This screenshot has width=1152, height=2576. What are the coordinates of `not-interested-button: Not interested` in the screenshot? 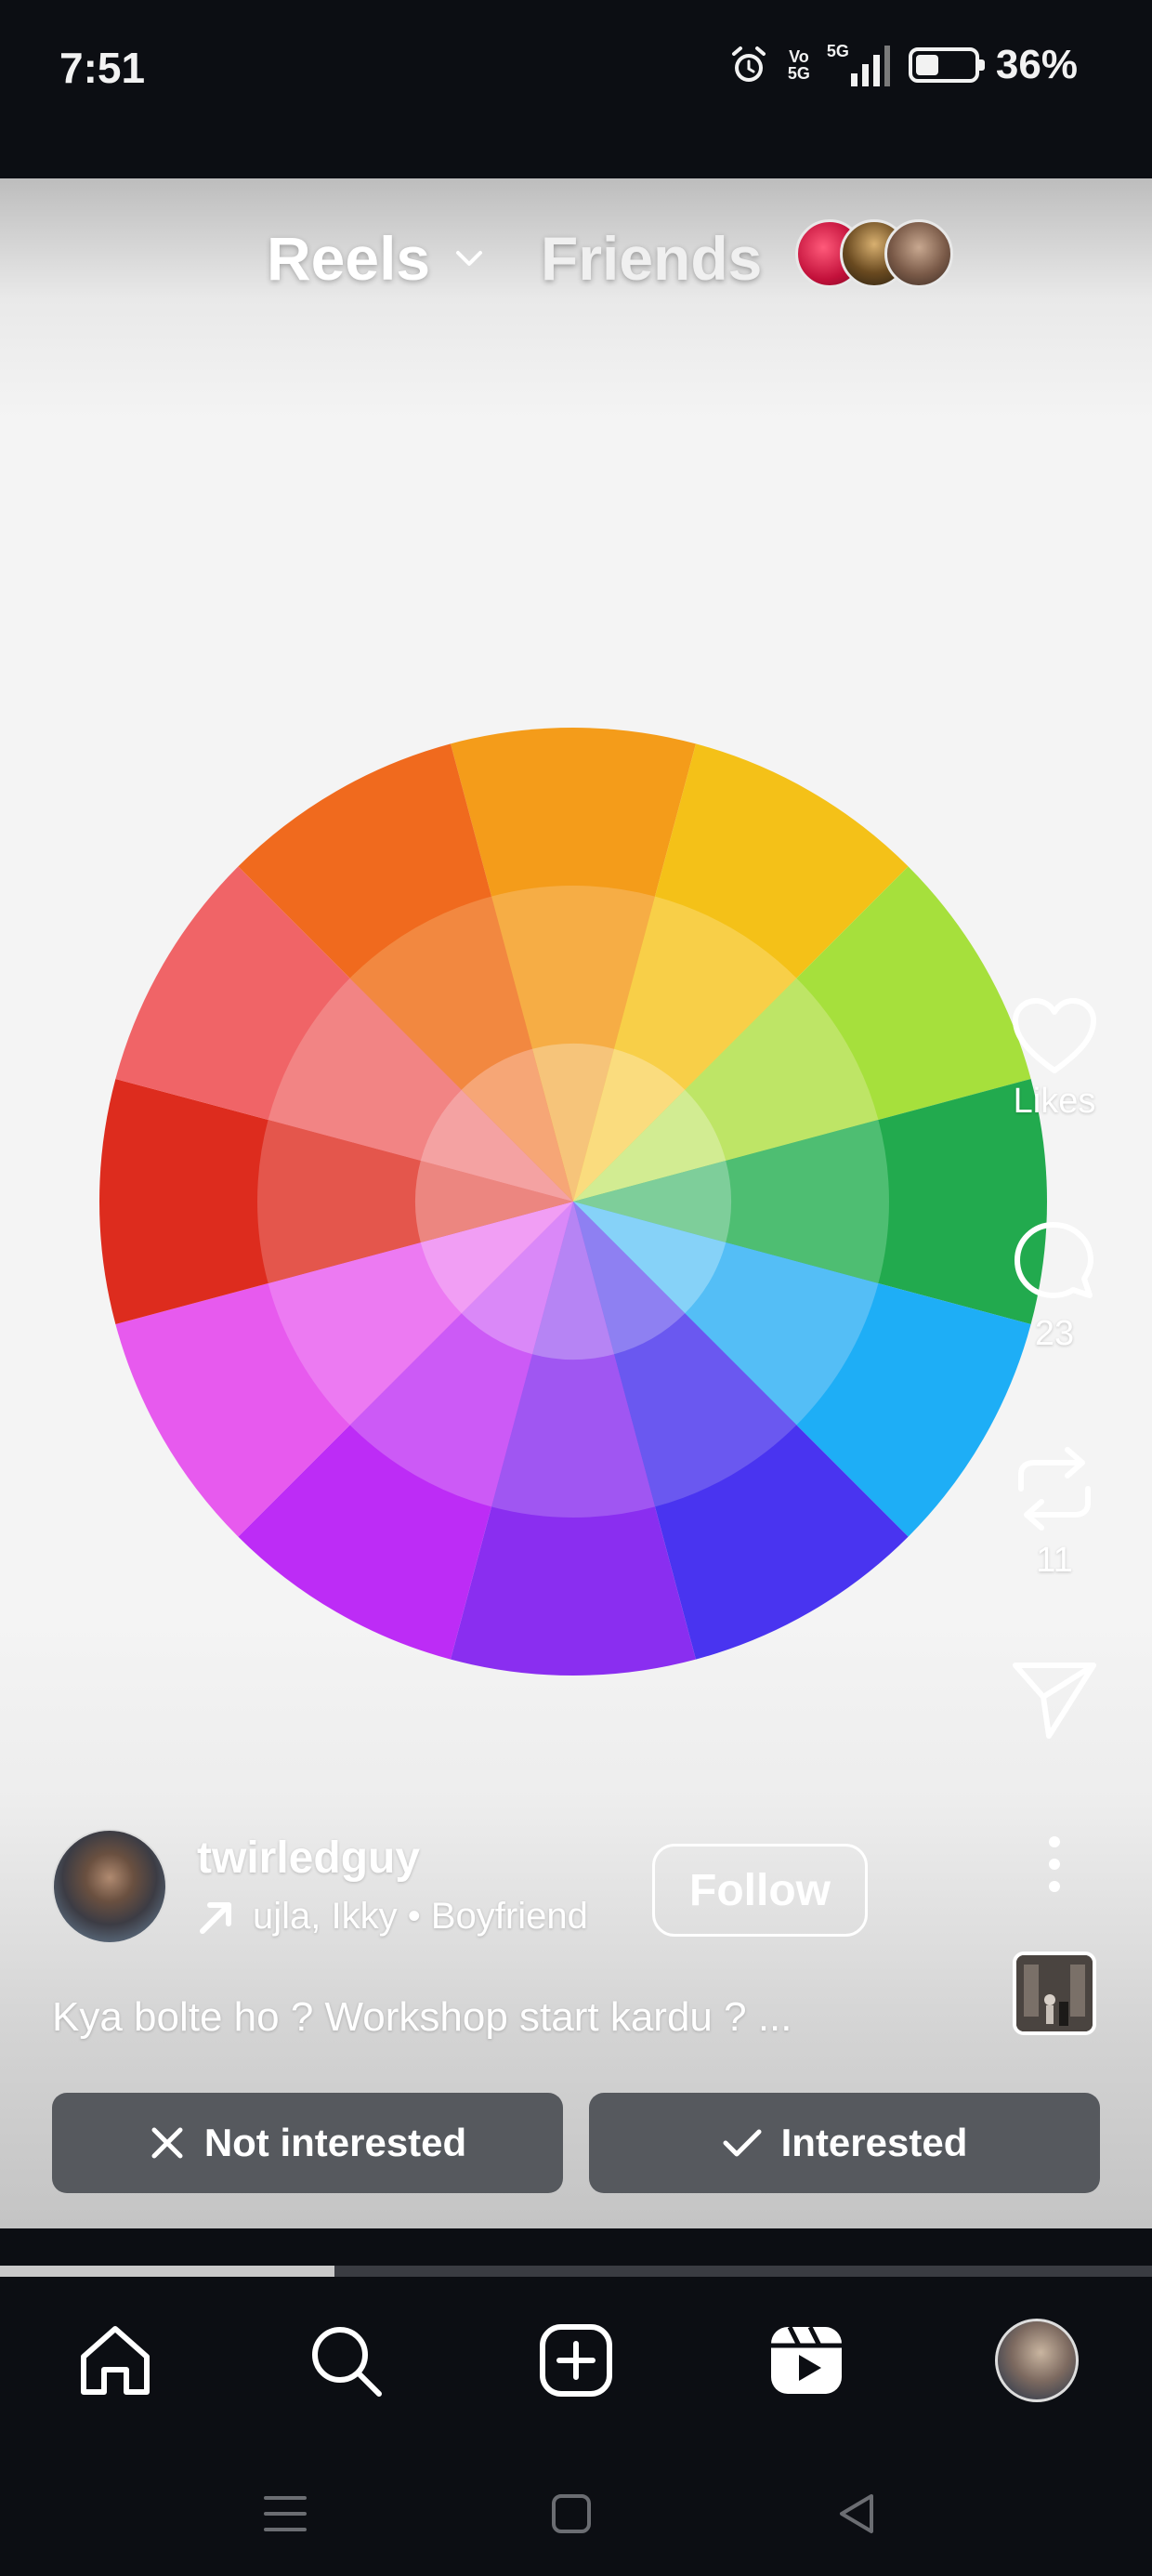 It's located at (307, 2143).